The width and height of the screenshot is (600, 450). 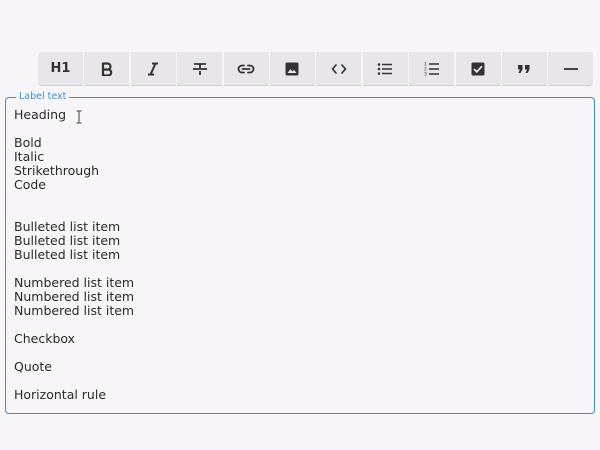 I want to click on italic-button, so click(x=153, y=69).